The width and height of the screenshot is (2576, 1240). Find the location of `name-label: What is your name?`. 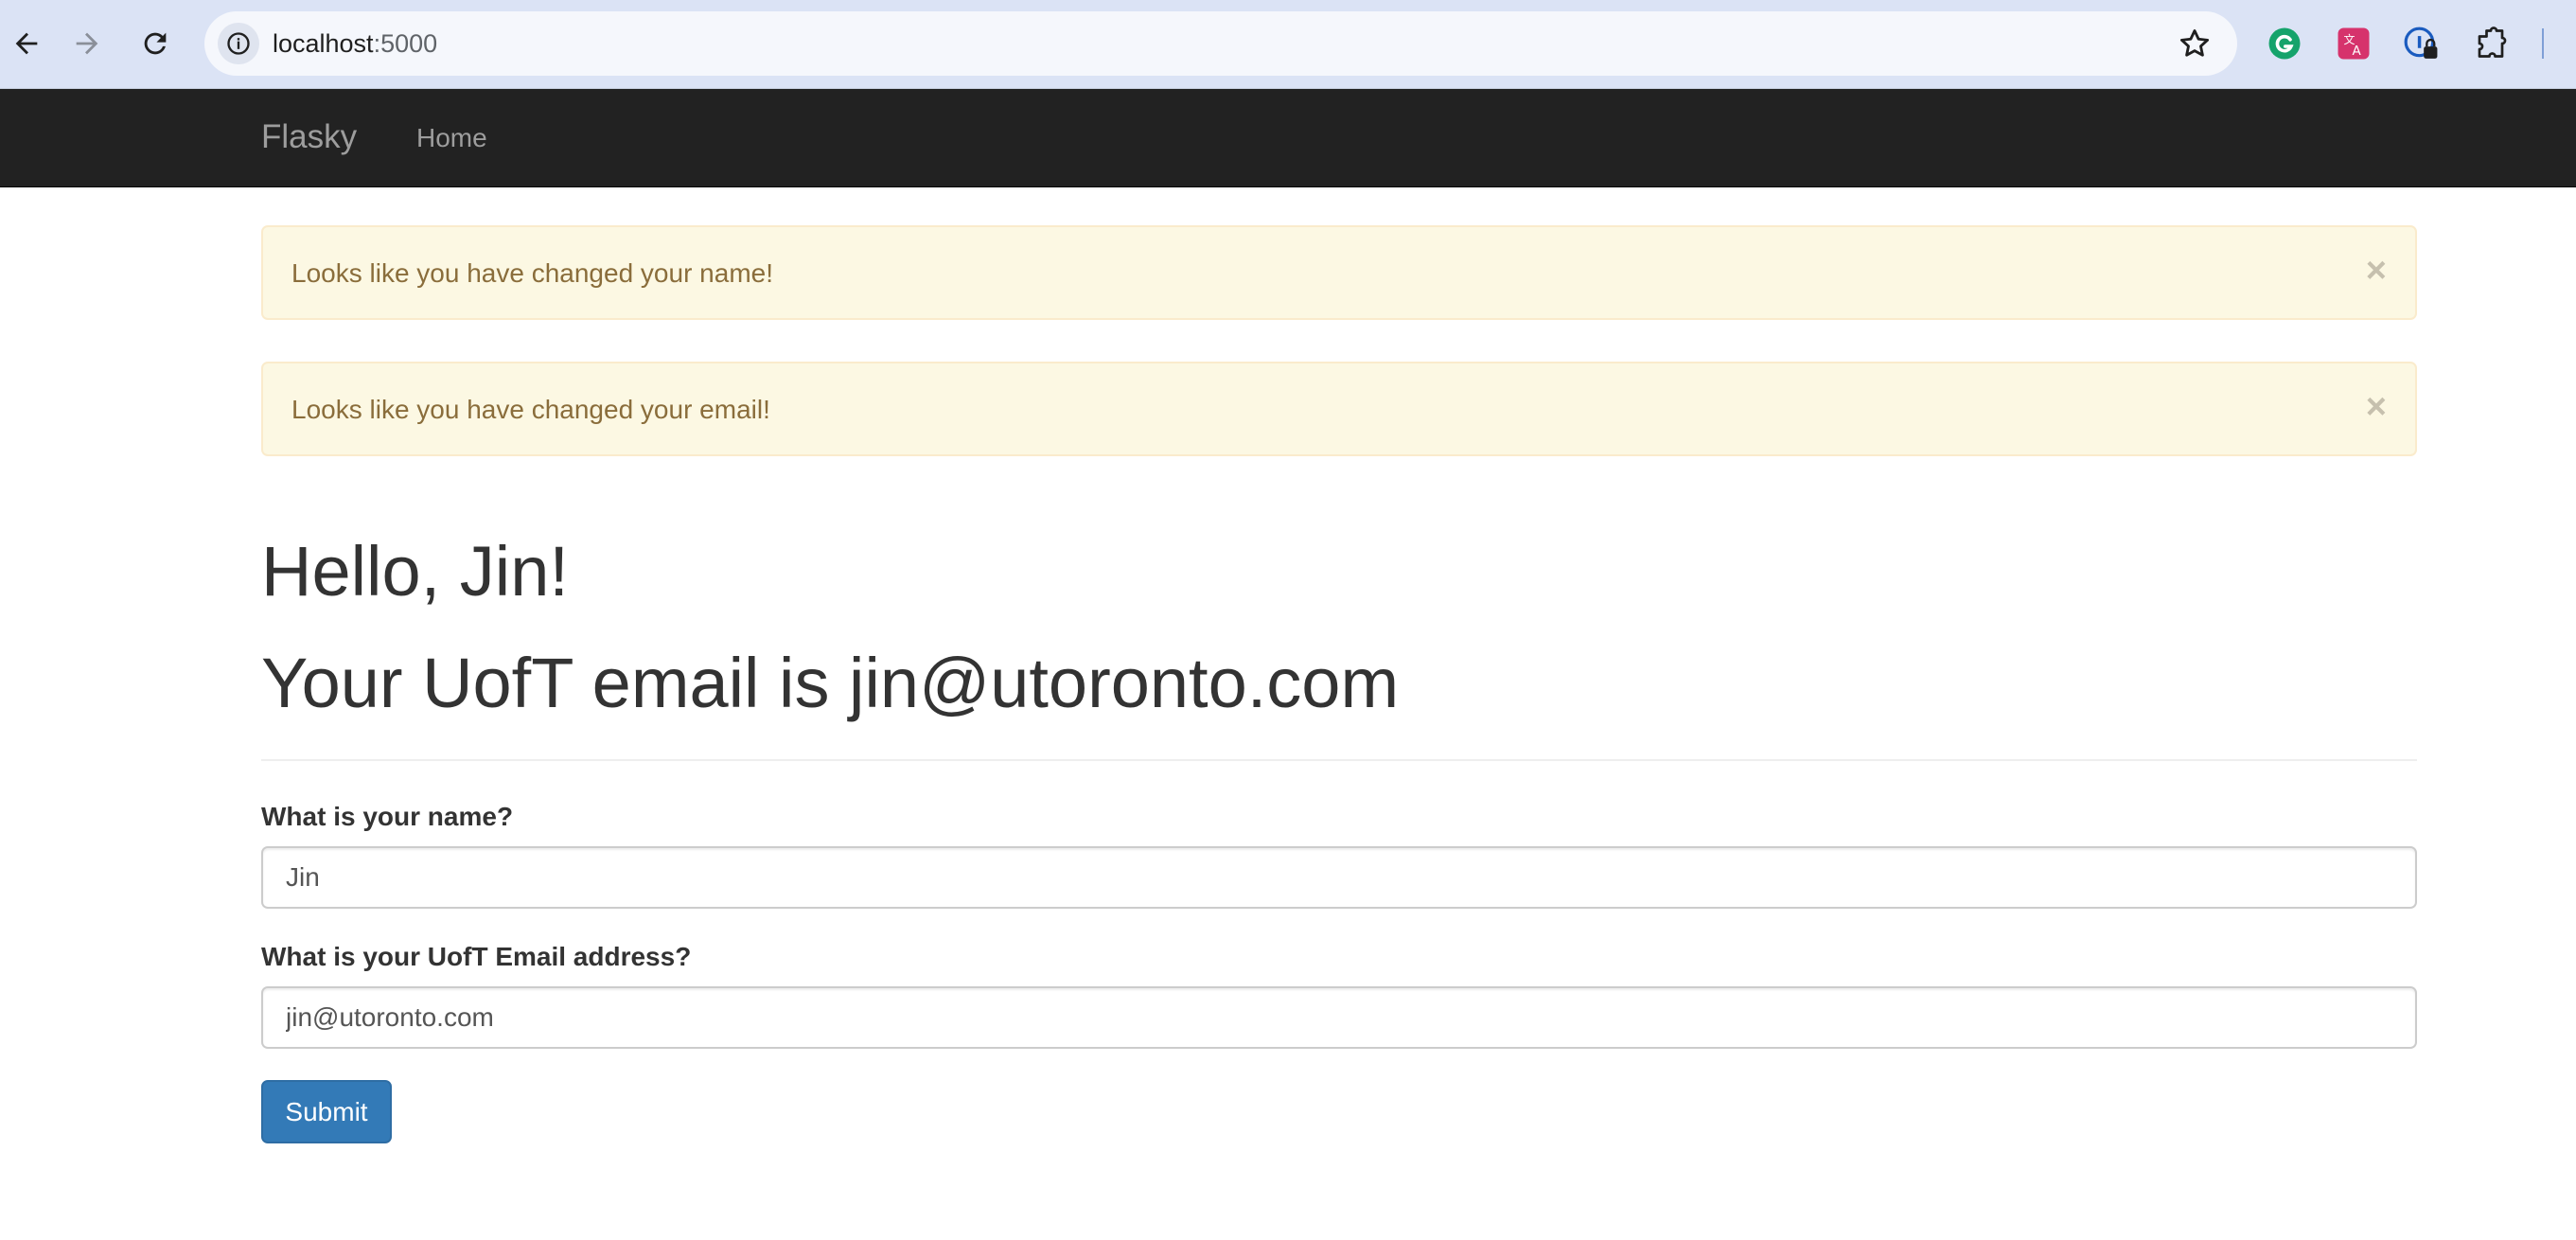

name-label: What is your name? is located at coordinates (387, 816).